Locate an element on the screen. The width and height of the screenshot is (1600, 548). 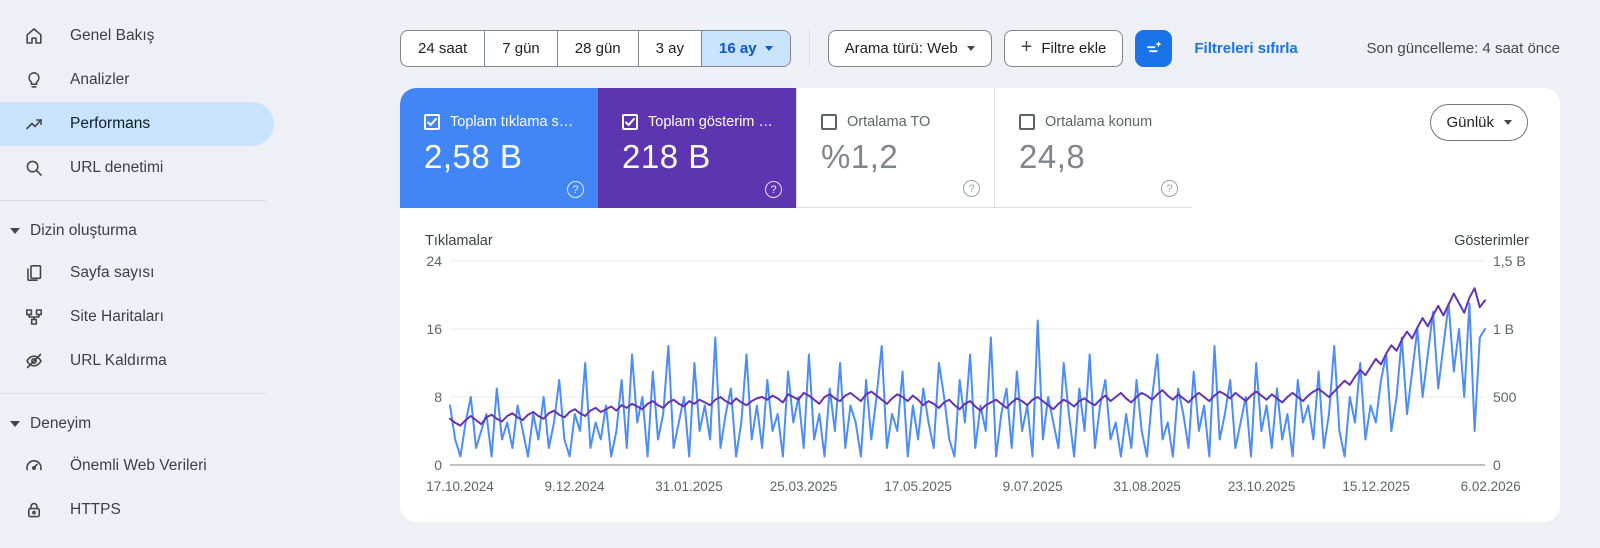
add-filter-button: + Filtre ekle is located at coordinates (1063, 48).